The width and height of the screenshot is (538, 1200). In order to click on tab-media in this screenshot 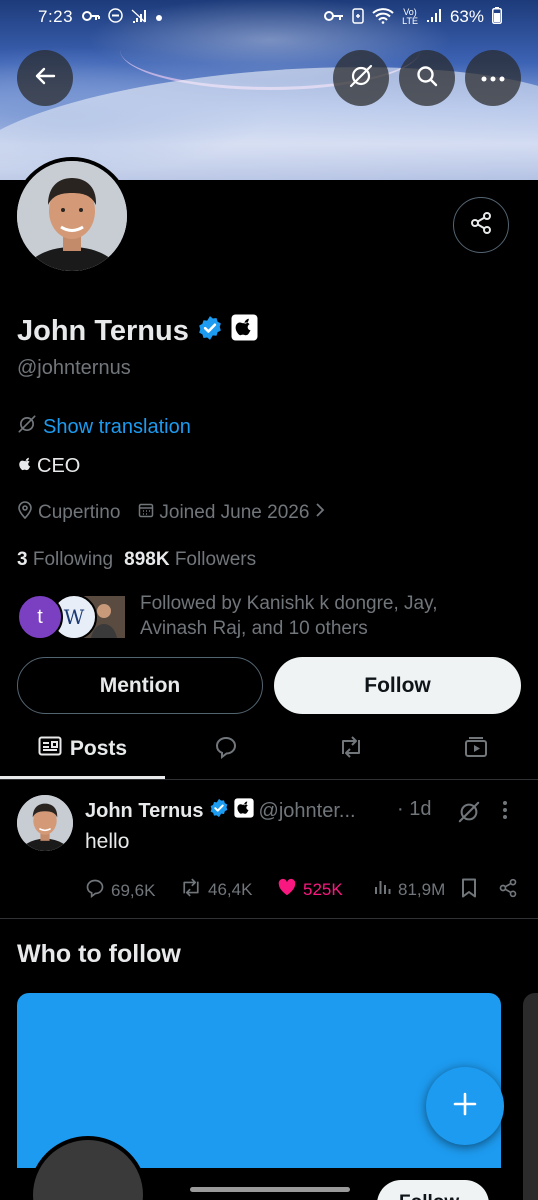, I will do `click(476, 749)`.